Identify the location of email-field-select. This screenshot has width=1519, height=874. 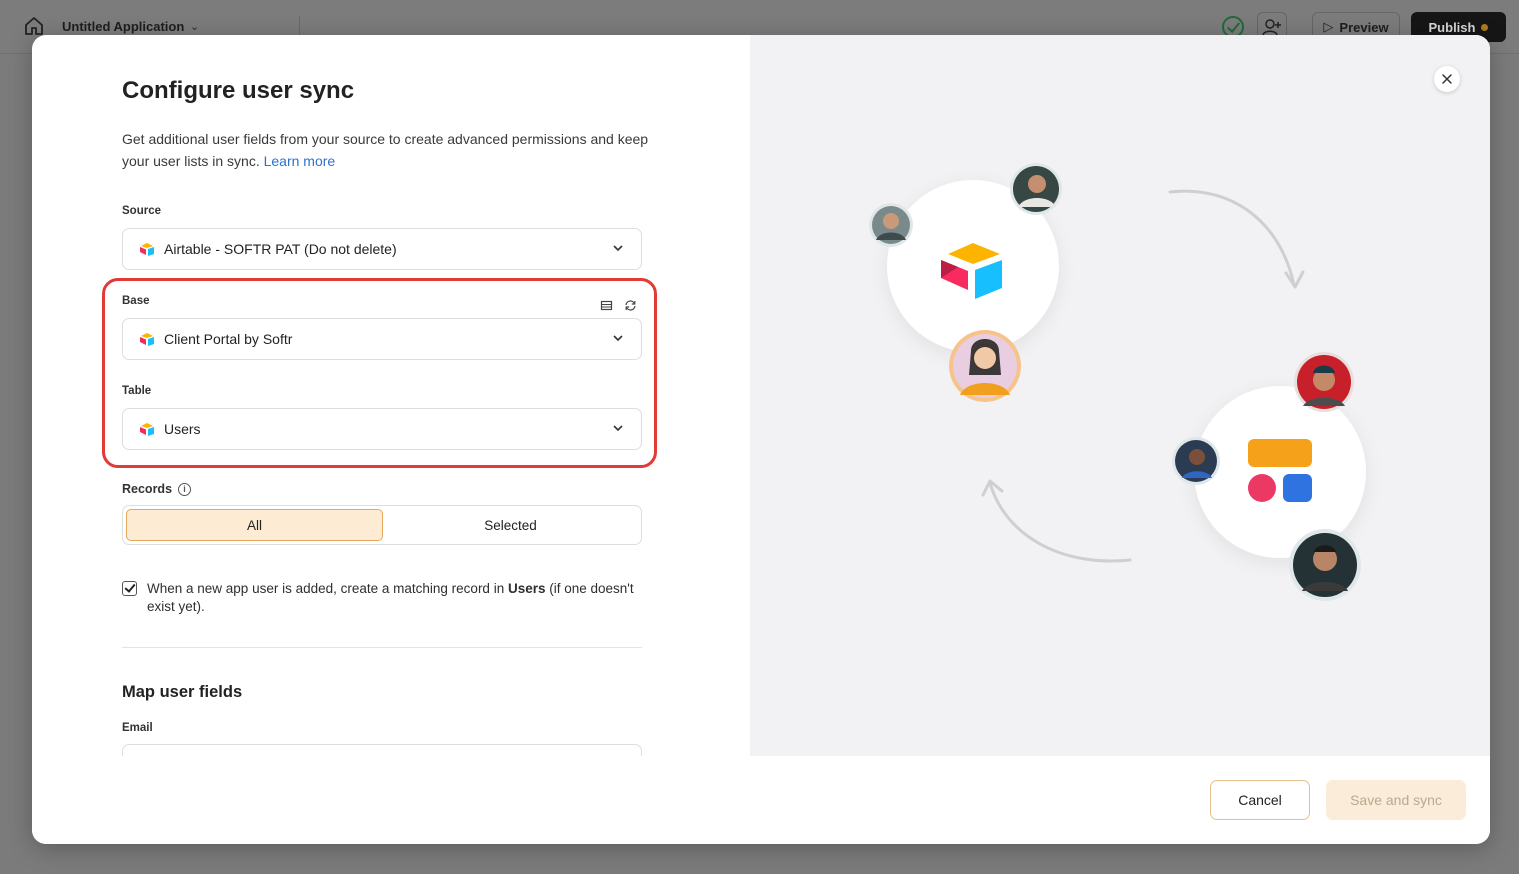
(382, 750).